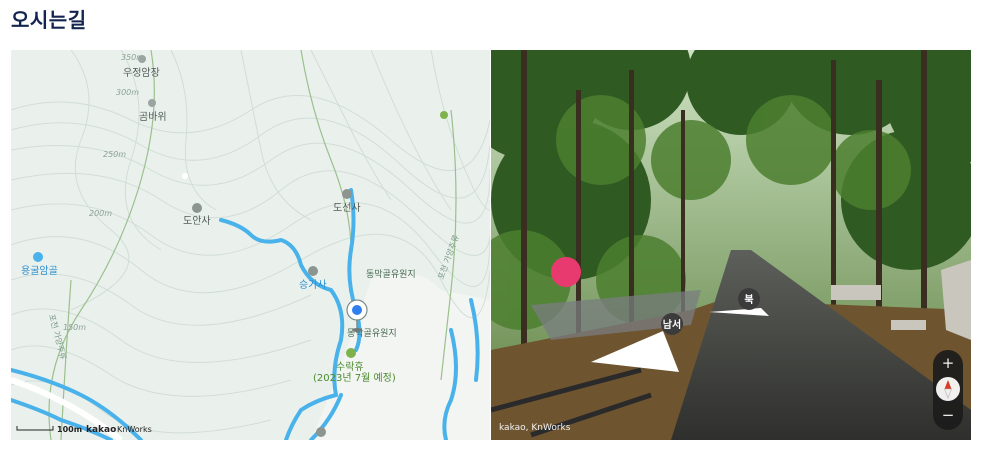 The height and width of the screenshot is (457, 987). Describe the element at coordinates (566, 272) in the screenshot. I see `lantern-icon` at that location.